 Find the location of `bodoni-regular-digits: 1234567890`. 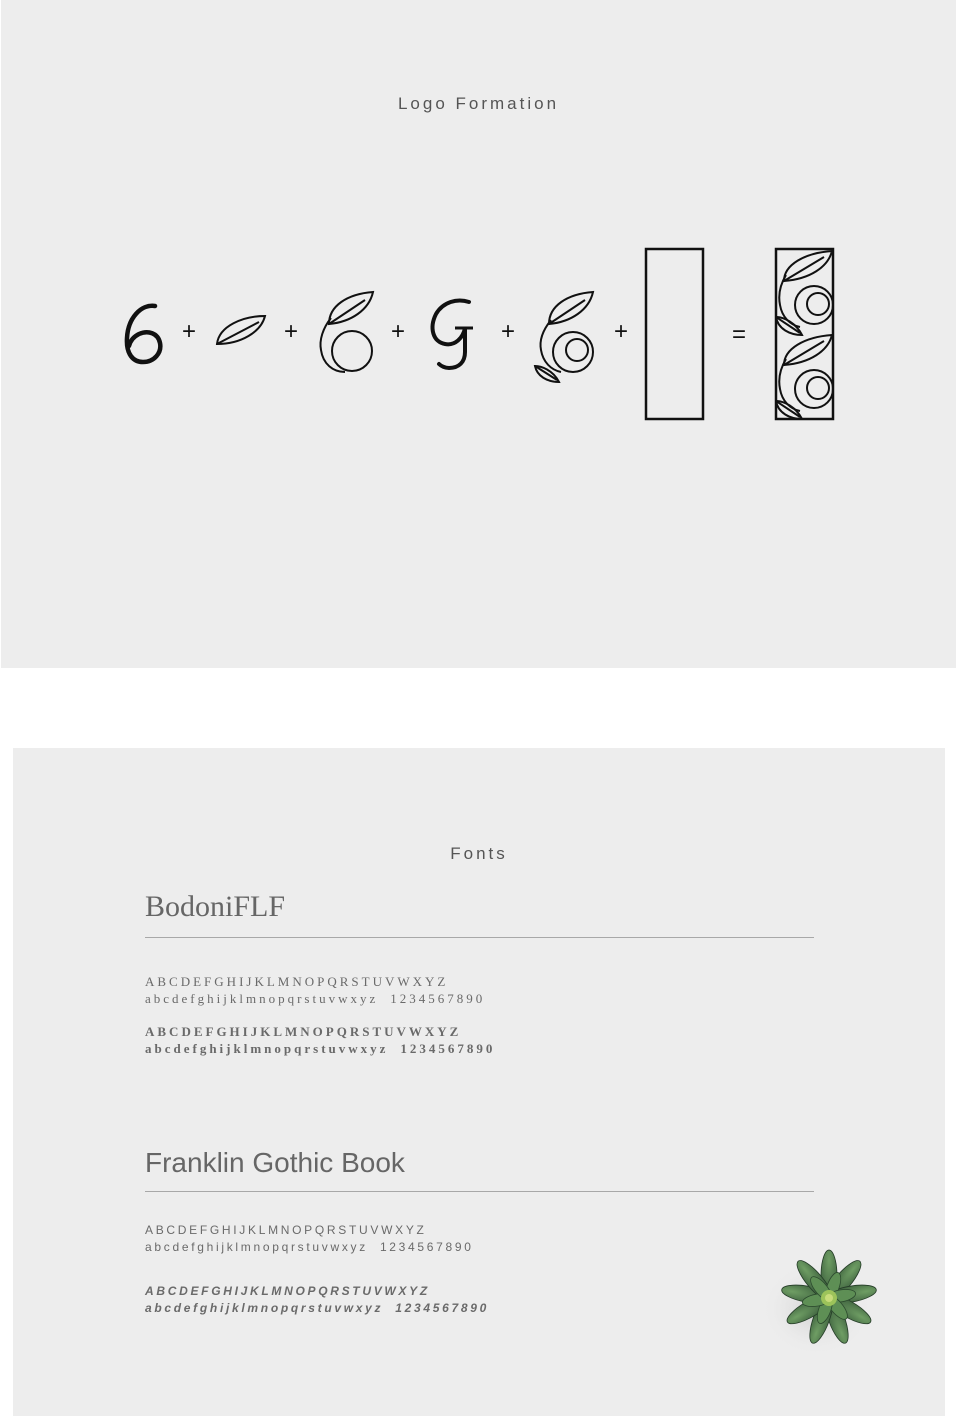

bodoni-regular-digits: 1234567890 is located at coordinates (438, 998).